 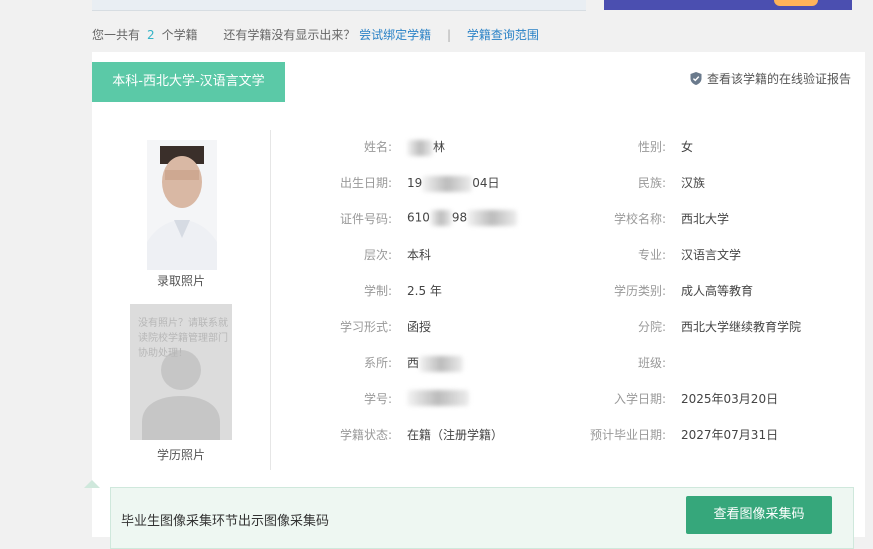 I want to click on school-label: 学校名称:, so click(x=639, y=219).